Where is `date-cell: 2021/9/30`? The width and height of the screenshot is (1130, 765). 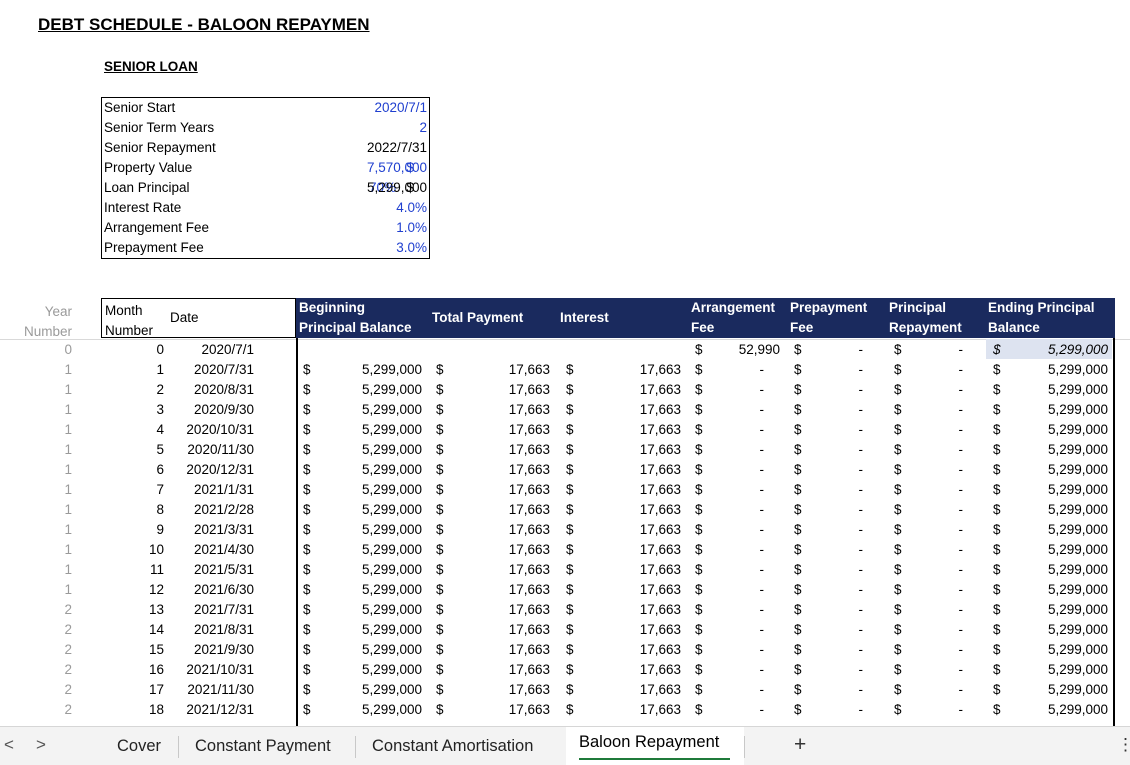
date-cell: 2021/9/30 is located at coordinates (212, 650).